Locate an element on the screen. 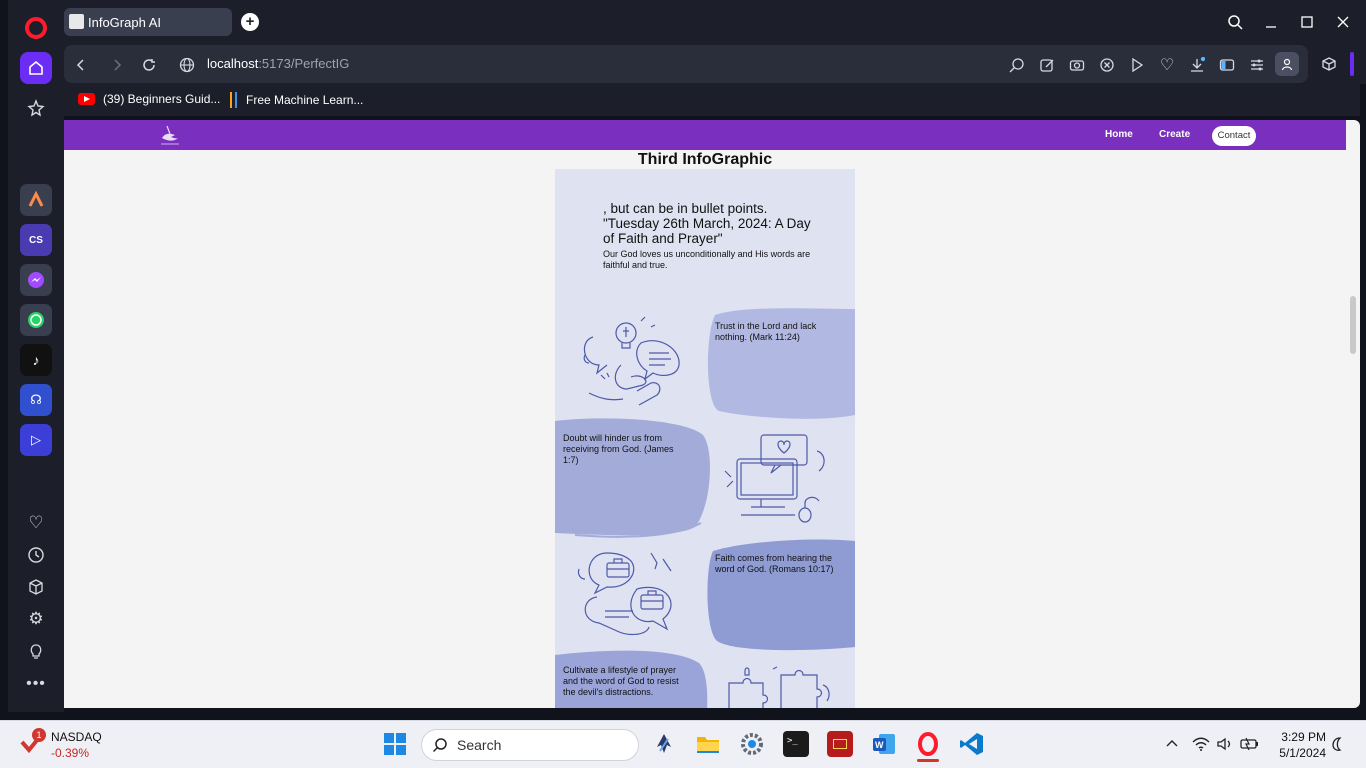 This screenshot has height=768, width=1366. globe-icon is located at coordinates (187, 65).